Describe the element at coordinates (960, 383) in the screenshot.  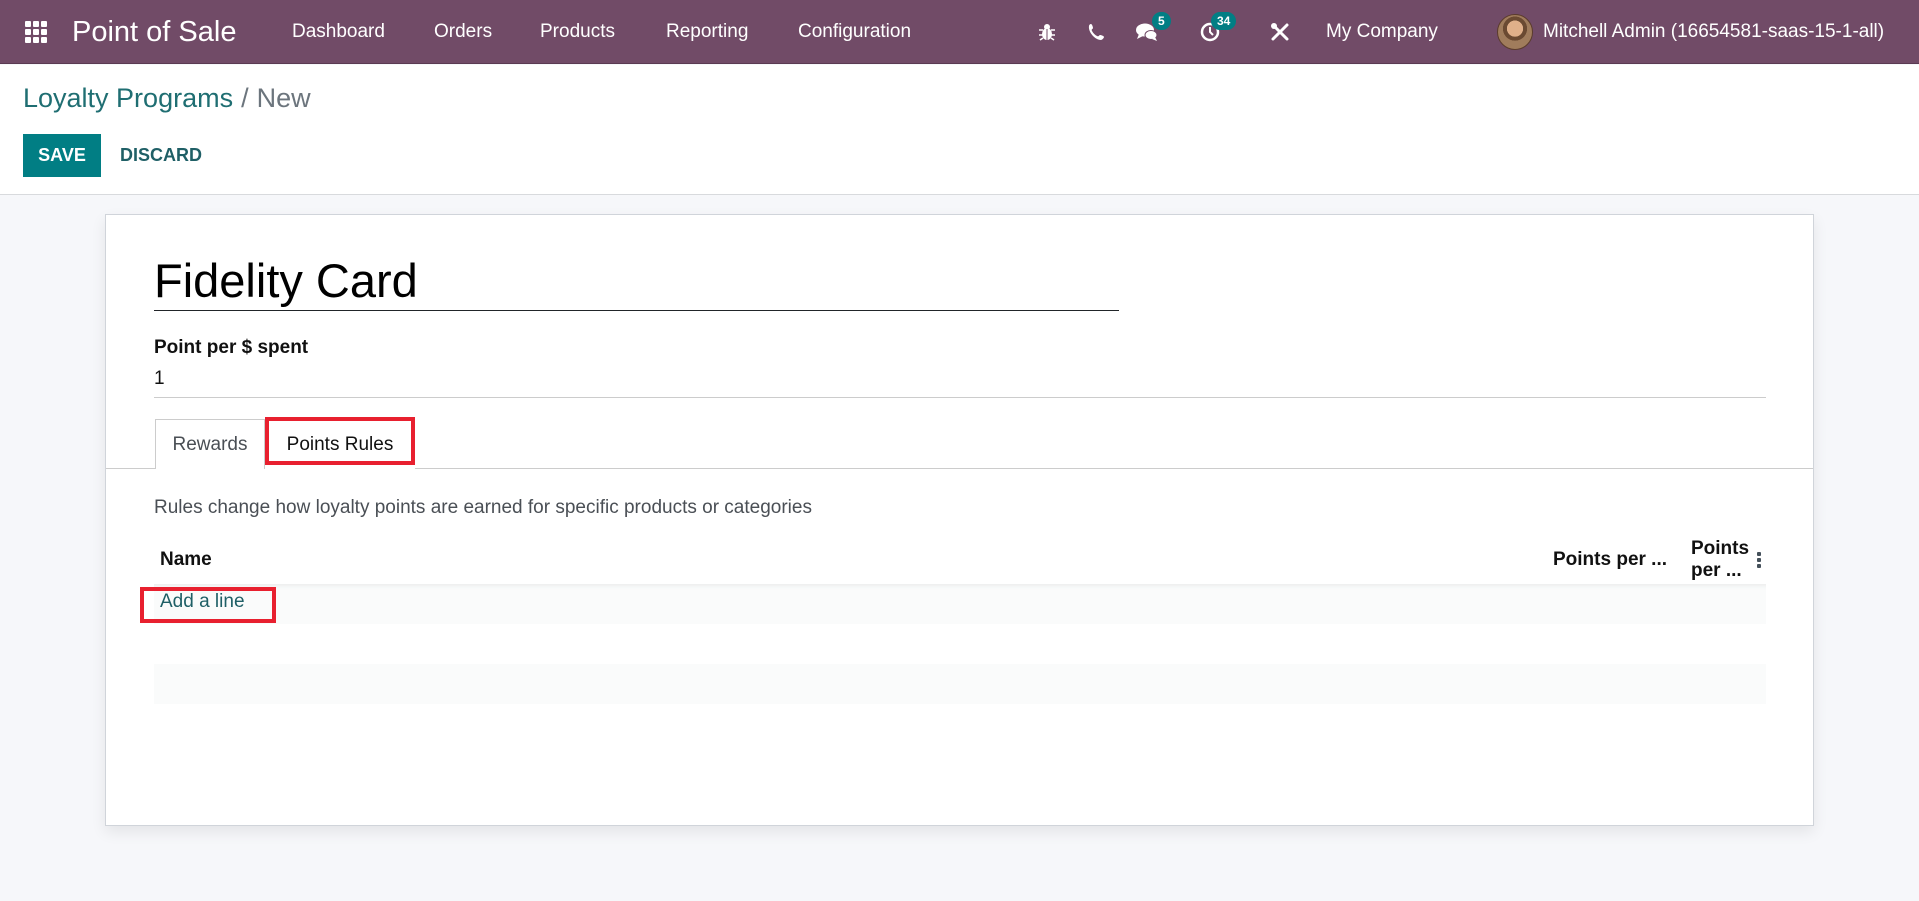
I see `point-per-spent-input: 1` at that location.